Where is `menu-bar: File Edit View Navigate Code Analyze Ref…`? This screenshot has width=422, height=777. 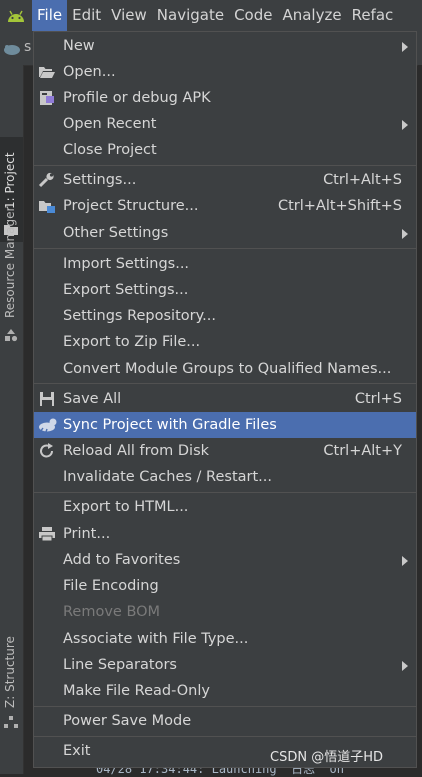 menu-bar: File Edit View Navigate Code Analyze Ref… is located at coordinates (211, 15).